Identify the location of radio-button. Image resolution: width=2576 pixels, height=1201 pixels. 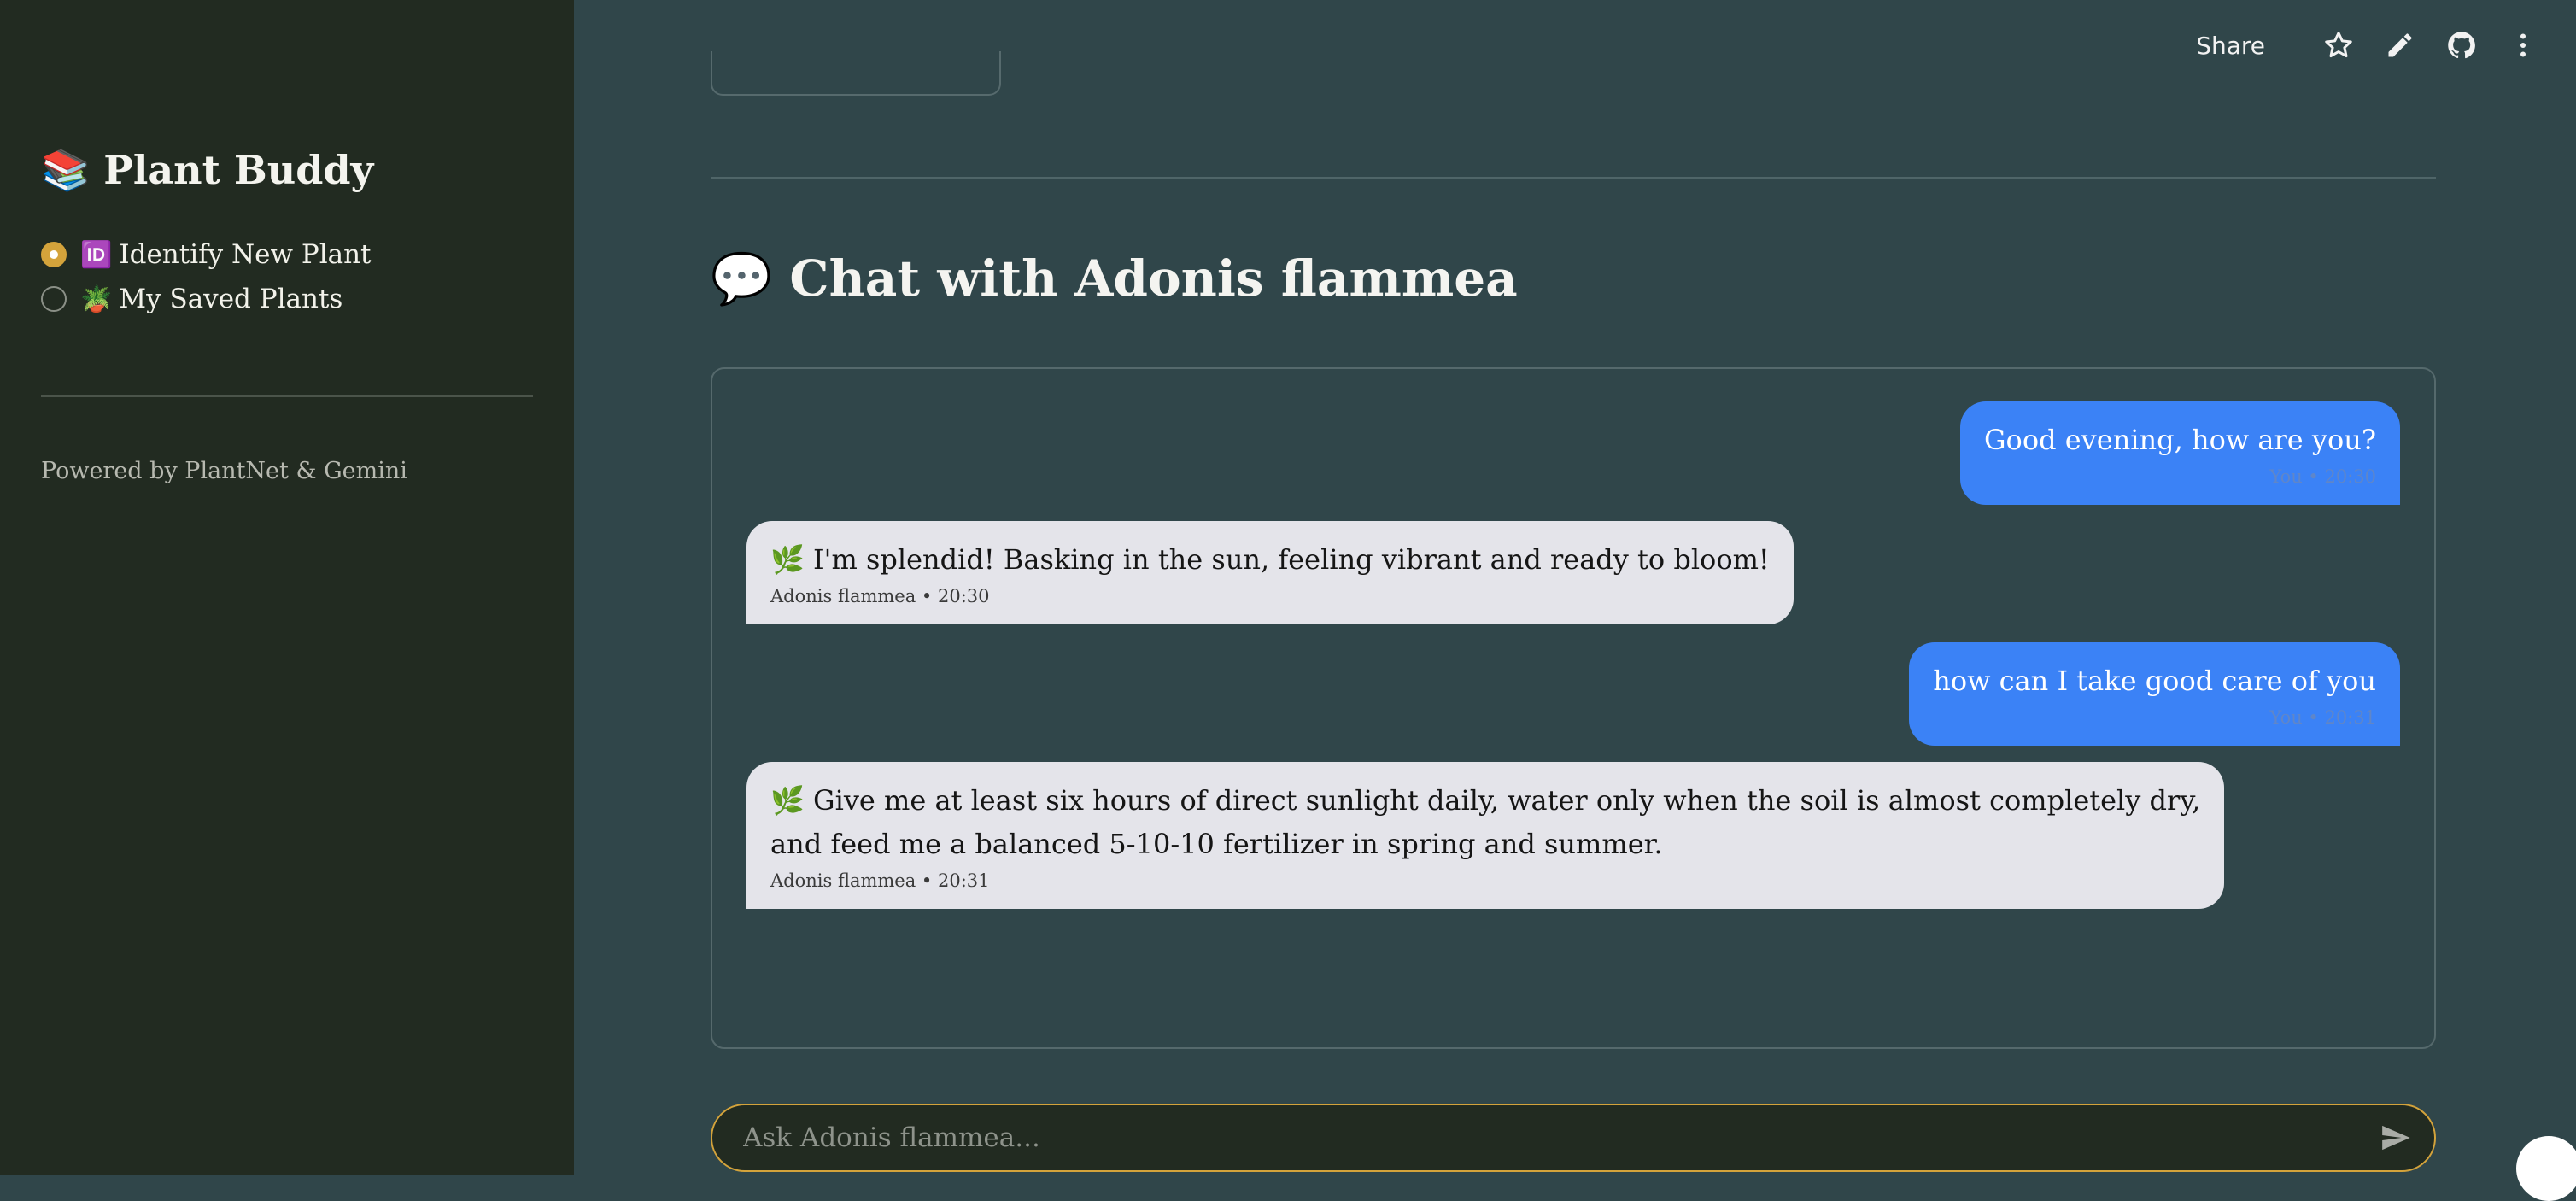
(54, 299).